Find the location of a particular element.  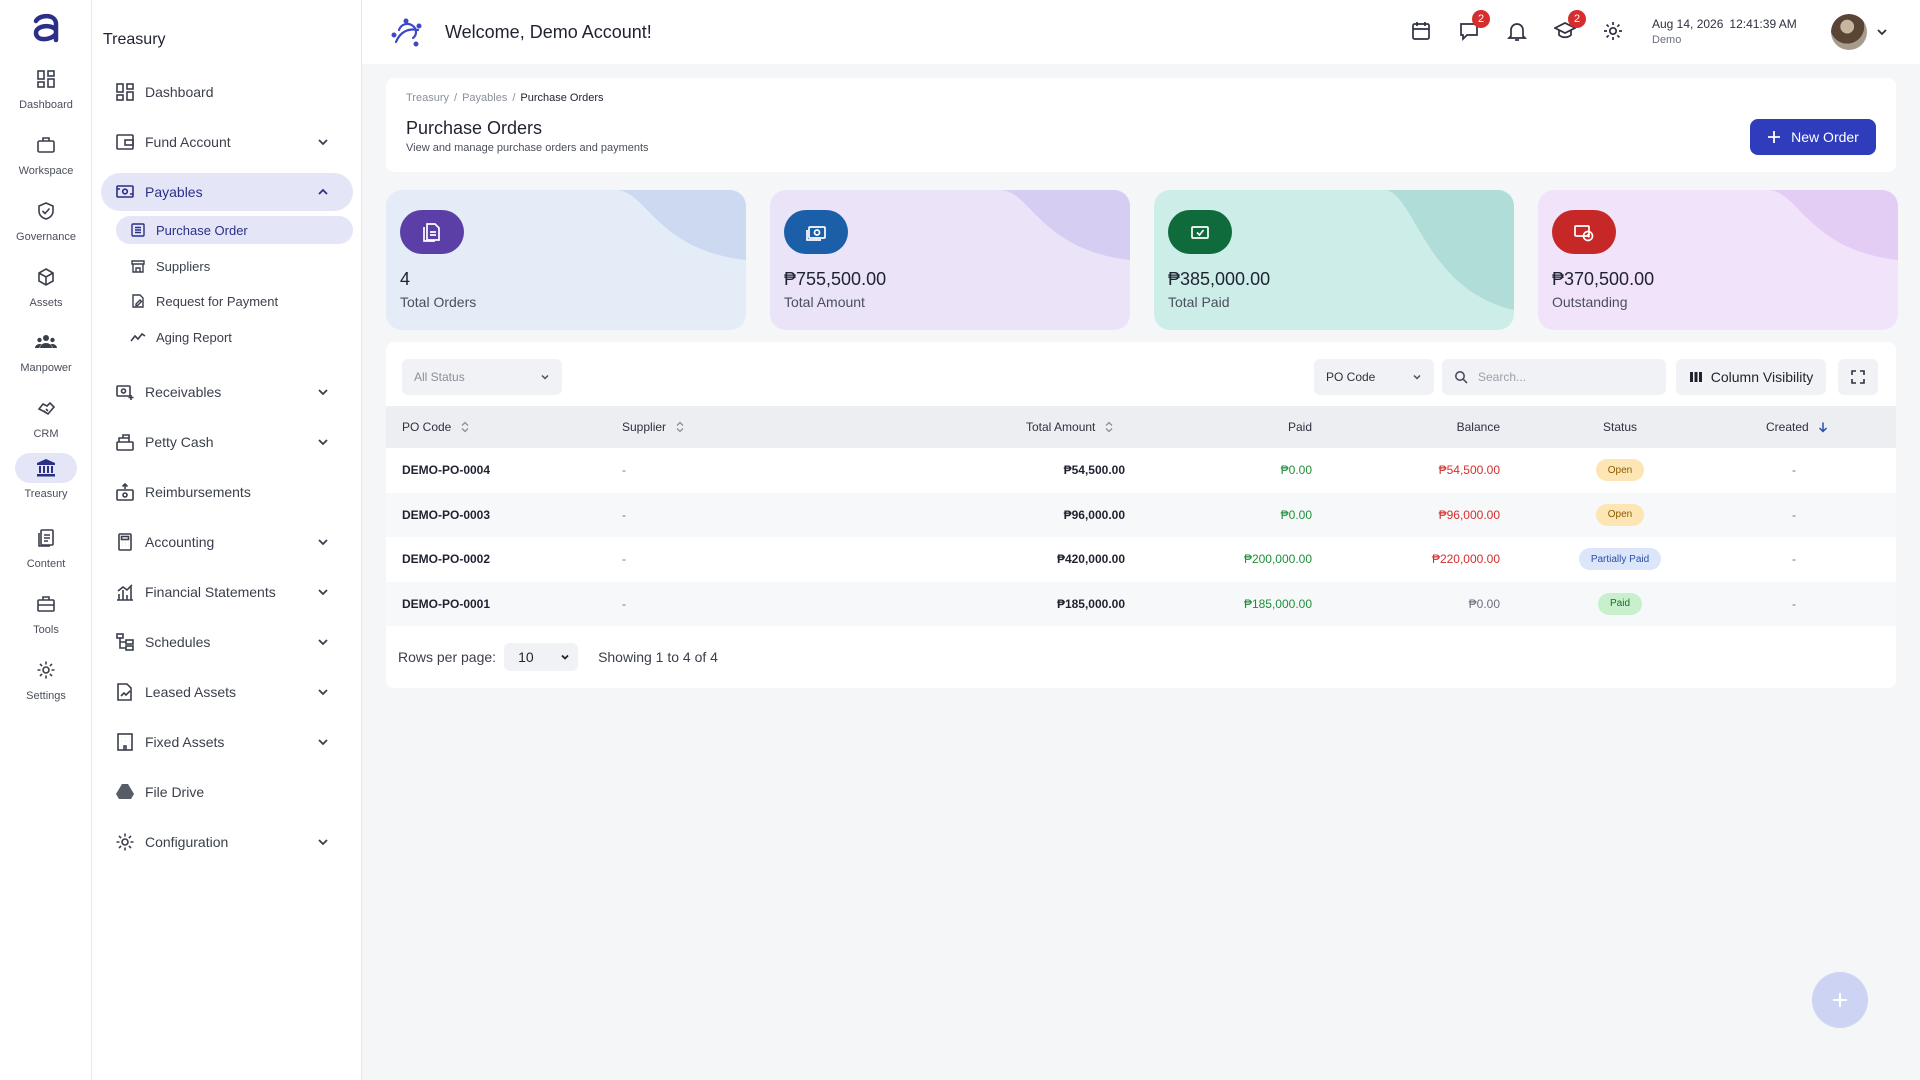

rows-per-page-value: 10 is located at coordinates (526, 657).